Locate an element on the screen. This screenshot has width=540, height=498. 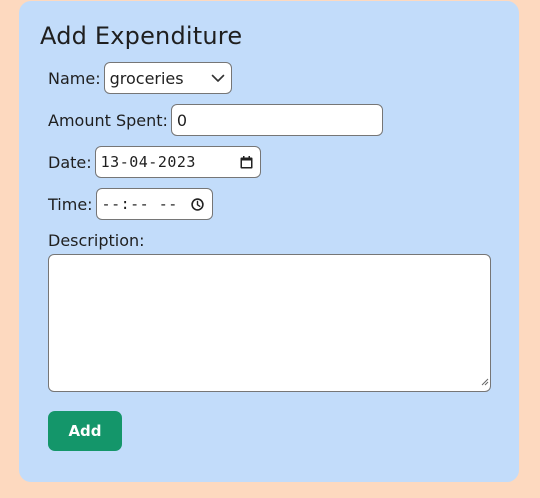
amount-input: 0 is located at coordinates (276, 120).